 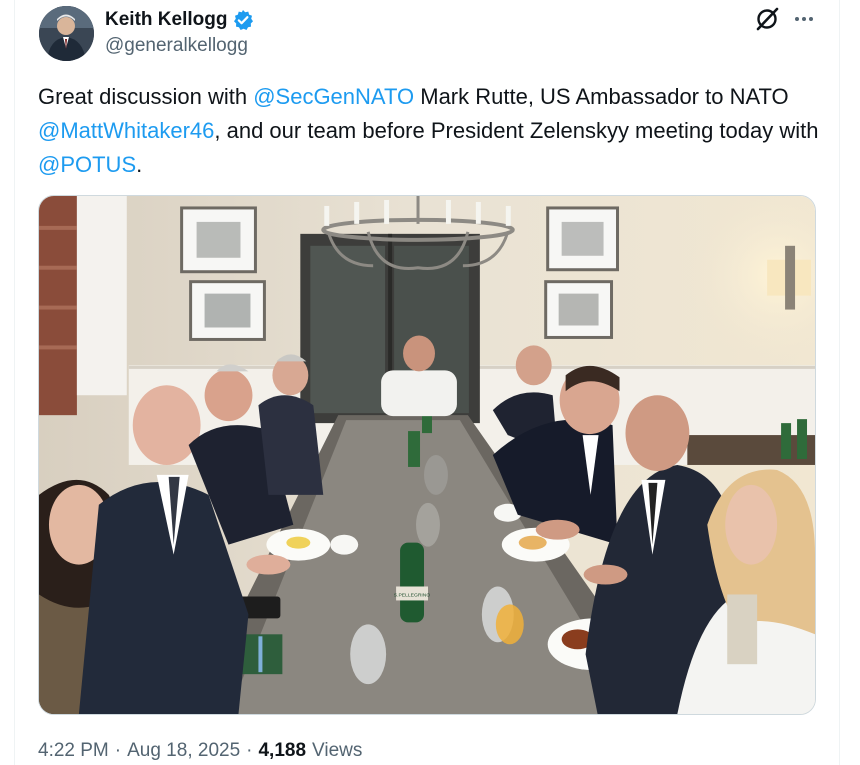 I want to click on tweet-meta: 4:22 PM · Aug 18, 2025 · 4,188 Views, so click(x=200, y=751).